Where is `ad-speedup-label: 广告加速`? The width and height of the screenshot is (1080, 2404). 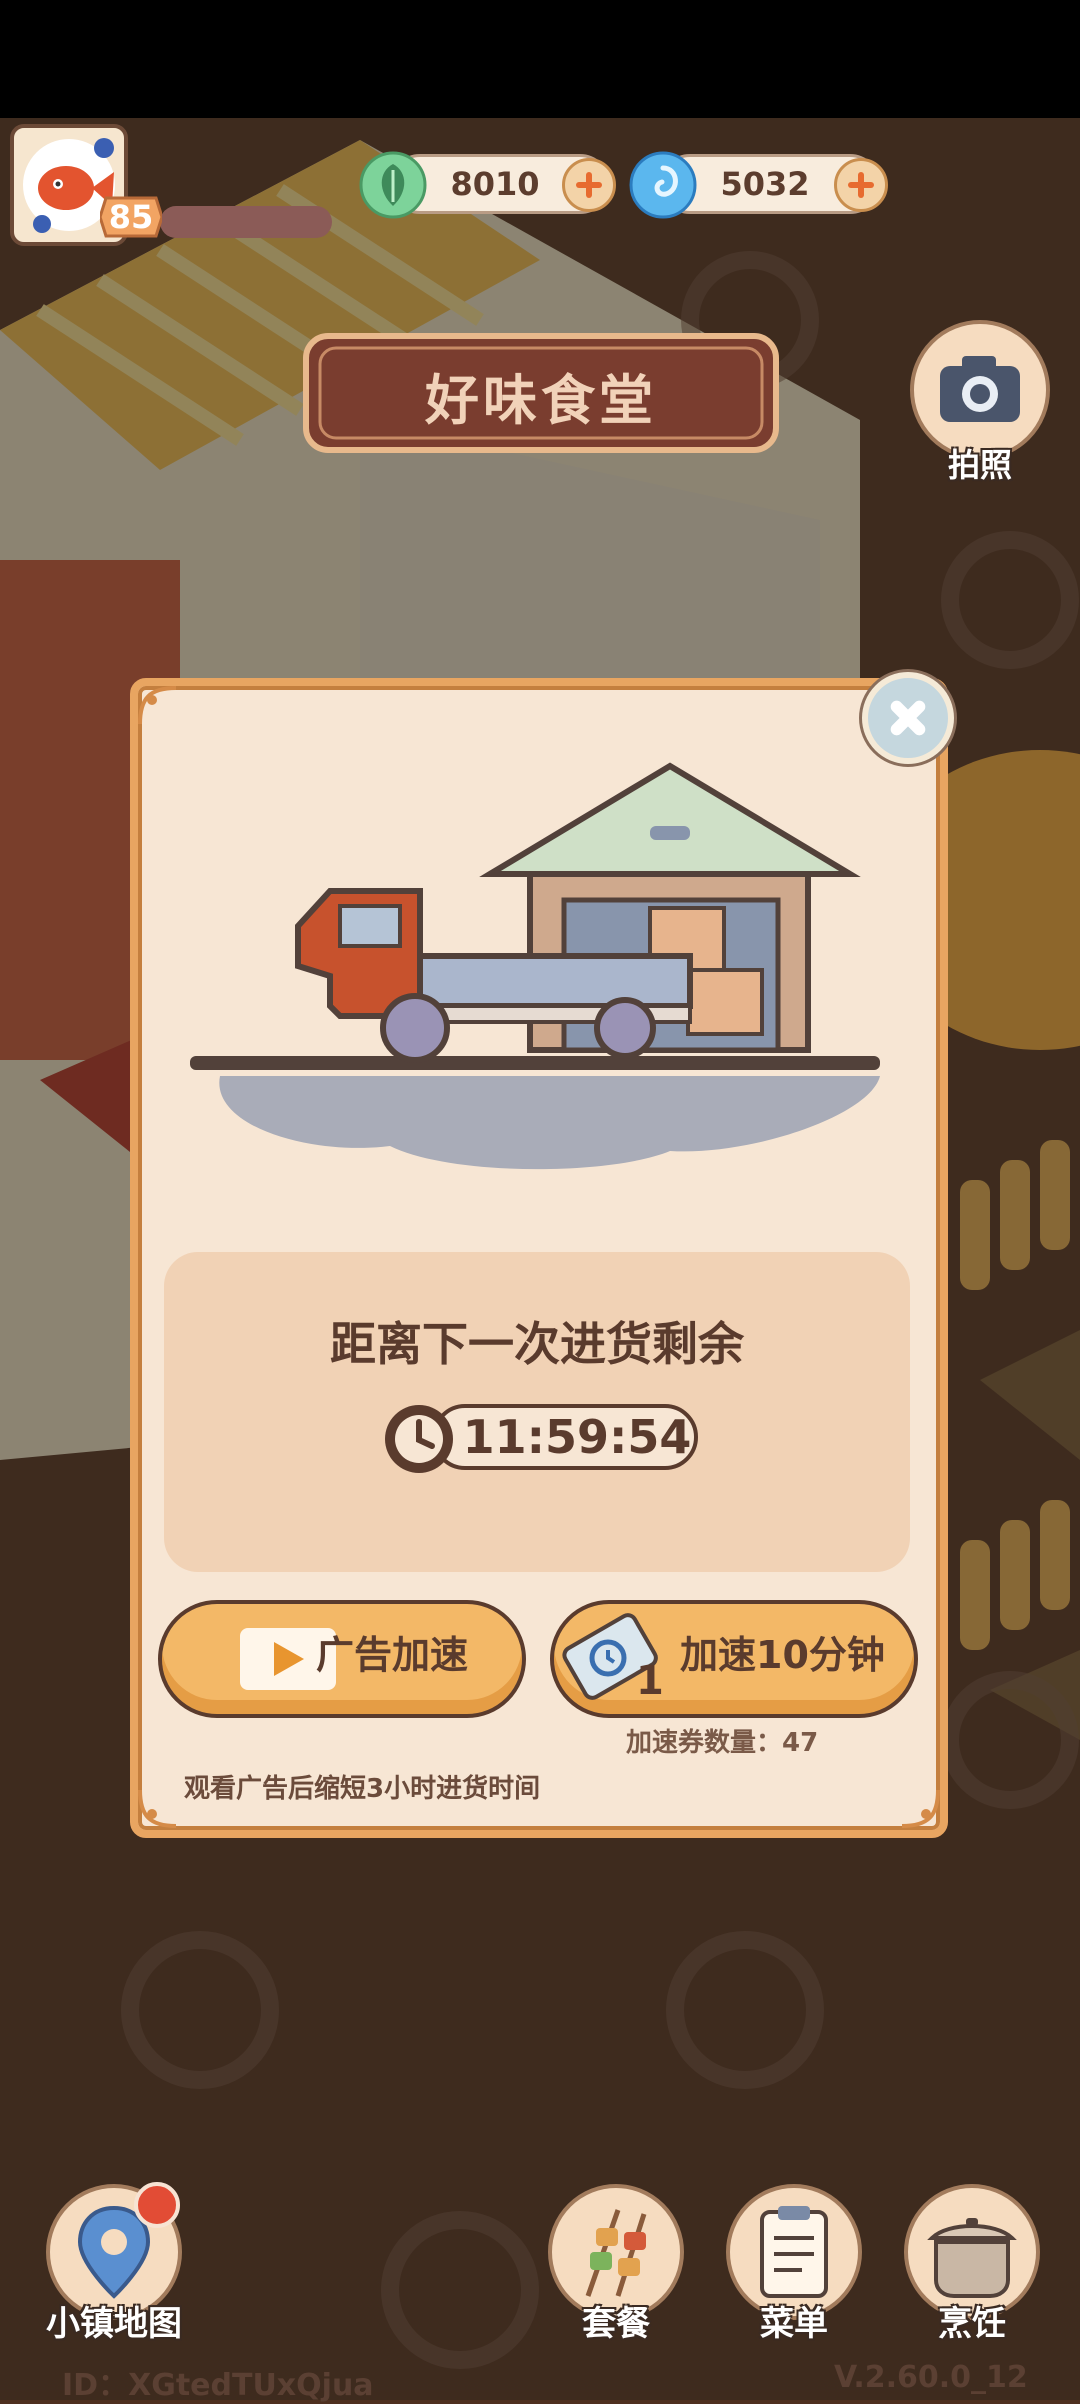
ad-speedup-label: 广告加速 is located at coordinates (392, 1655).